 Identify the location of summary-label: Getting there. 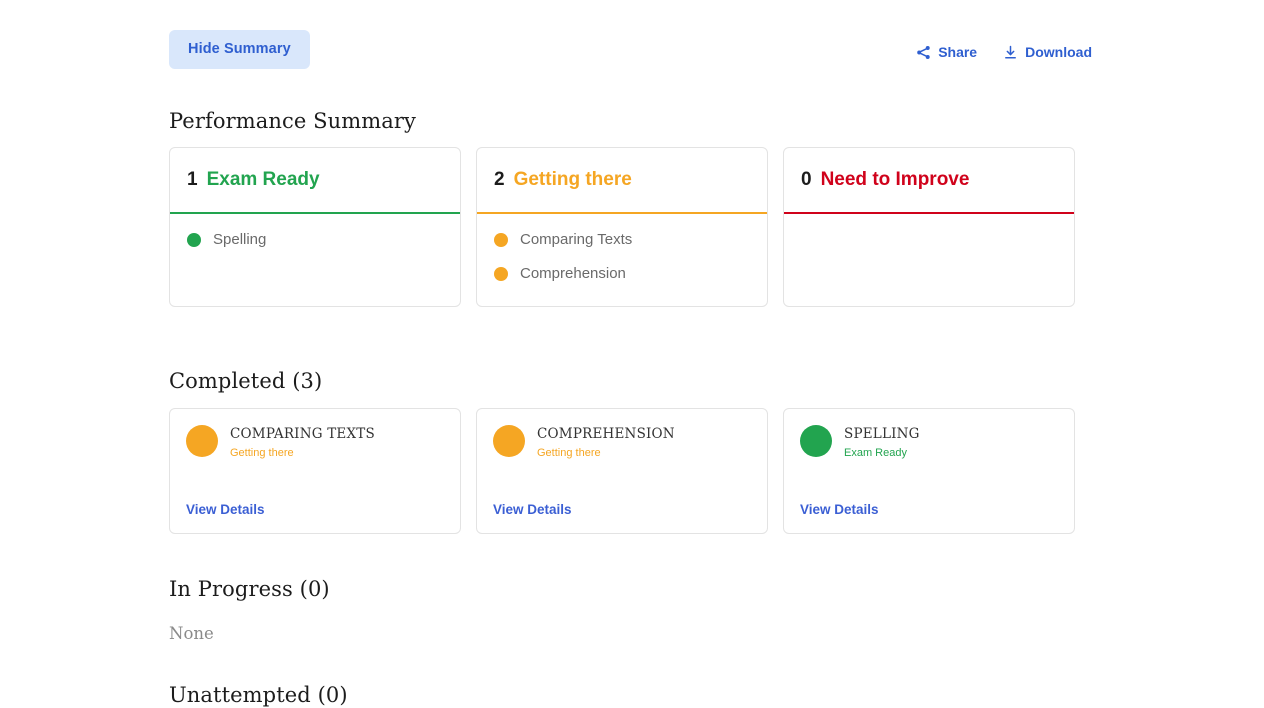
(572, 179).